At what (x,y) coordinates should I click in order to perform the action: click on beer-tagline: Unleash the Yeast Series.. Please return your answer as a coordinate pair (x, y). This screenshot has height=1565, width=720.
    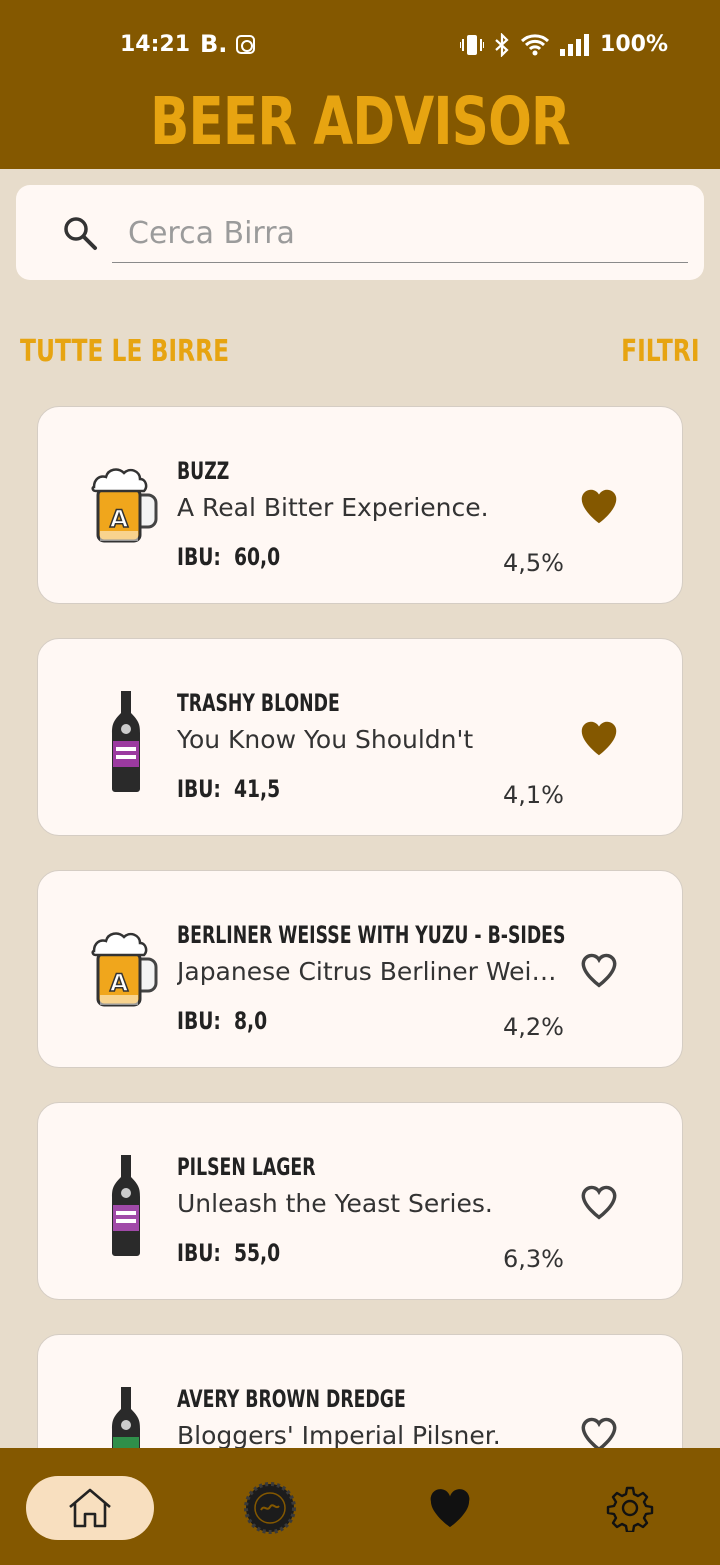
    Looking at the image, I should click on (335, 1203).